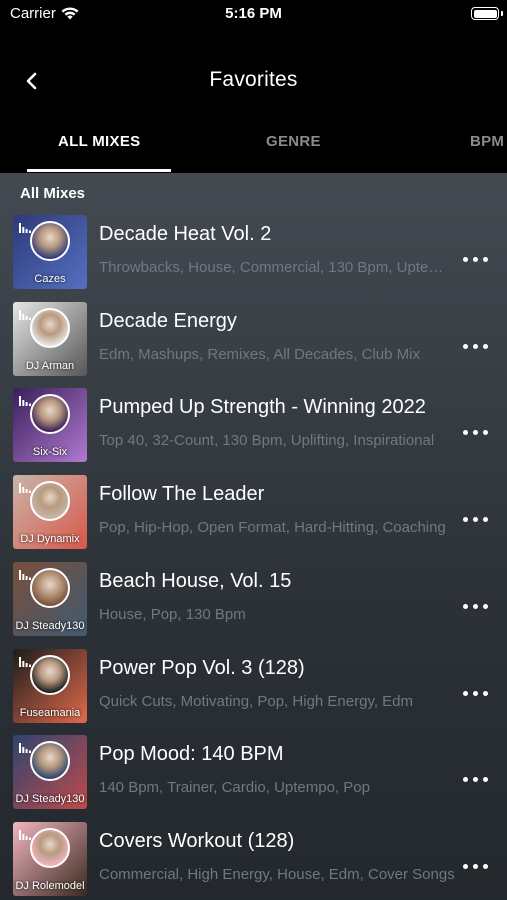  What do you see at coordinates (253, 149) in the screenshot?
I see `tab-bar: ALL MIXES GENRE BPM` at bounding box center [253, 149].